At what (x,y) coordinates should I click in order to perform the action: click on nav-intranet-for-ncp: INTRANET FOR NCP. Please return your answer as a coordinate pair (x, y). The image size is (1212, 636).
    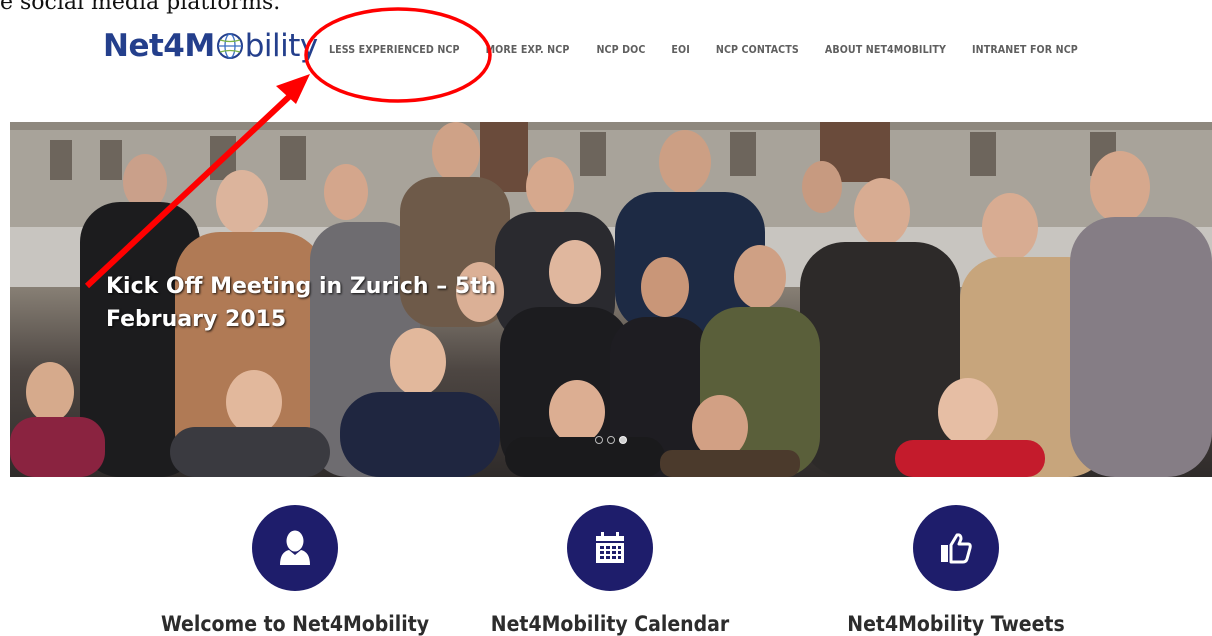
    Looking at the image, I should click on (1025, 50).